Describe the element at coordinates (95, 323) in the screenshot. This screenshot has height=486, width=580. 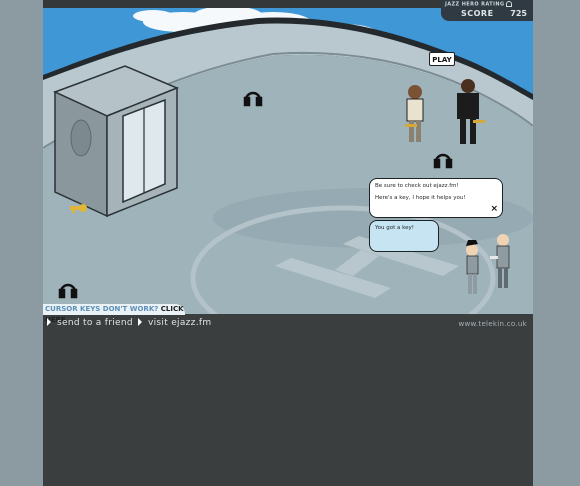
I see `send-to-friend-label: send to a friend` at that location.